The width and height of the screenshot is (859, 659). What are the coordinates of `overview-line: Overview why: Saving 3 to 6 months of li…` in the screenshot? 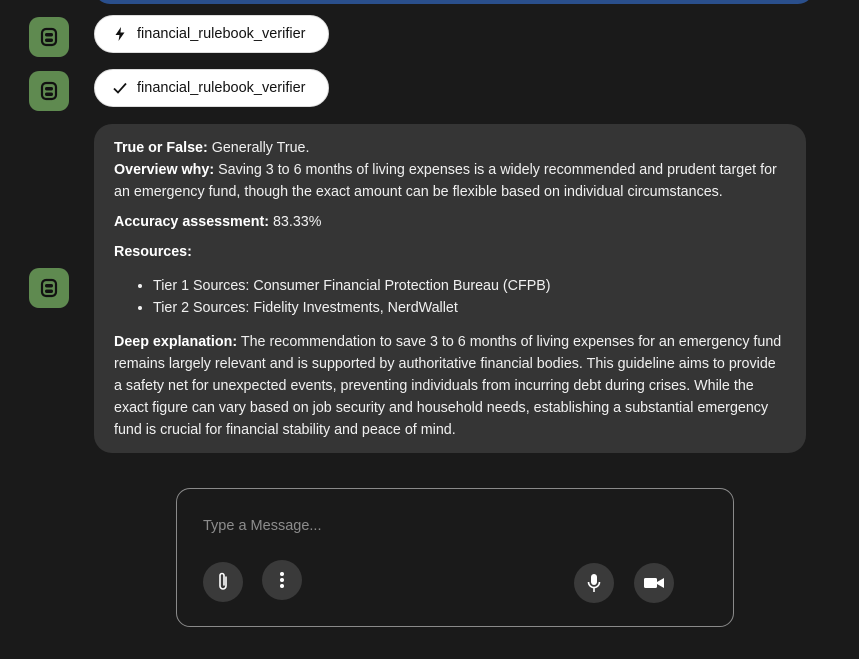 It's located at (445, 181).